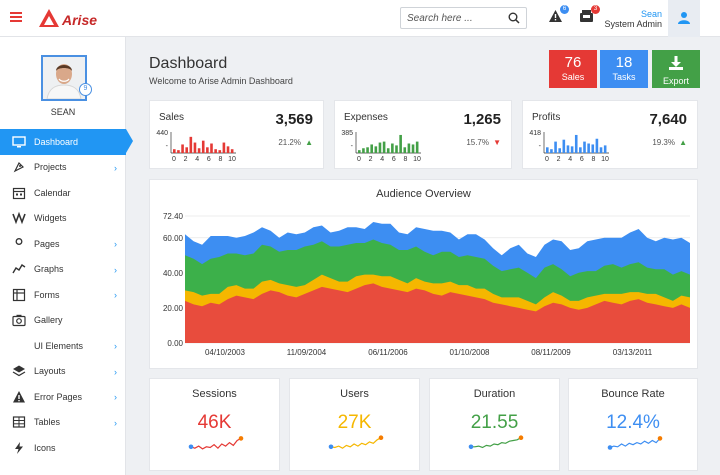 The height and width of the screenshot is (475, 720). I want to click on profits-bar-chart: 418 -0 2 4 6 8 10, so click(569, 146).